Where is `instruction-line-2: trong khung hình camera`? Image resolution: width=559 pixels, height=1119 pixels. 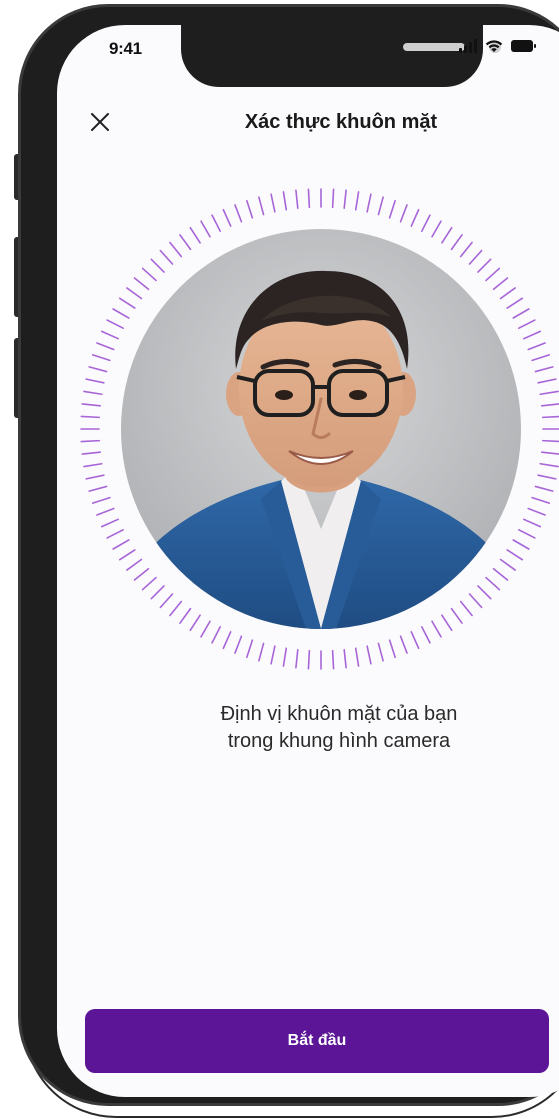 instruction-line-2: trong khung hình camera is located at coordinates (339, 741).